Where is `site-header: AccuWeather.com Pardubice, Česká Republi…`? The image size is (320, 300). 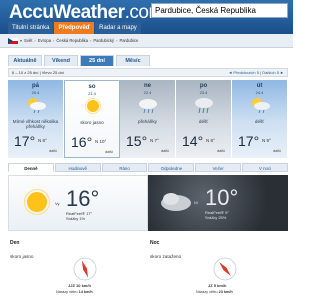 site-header: AccuWeather.com Pardubice, Česká Republi… is located at coordinates (146, 17).